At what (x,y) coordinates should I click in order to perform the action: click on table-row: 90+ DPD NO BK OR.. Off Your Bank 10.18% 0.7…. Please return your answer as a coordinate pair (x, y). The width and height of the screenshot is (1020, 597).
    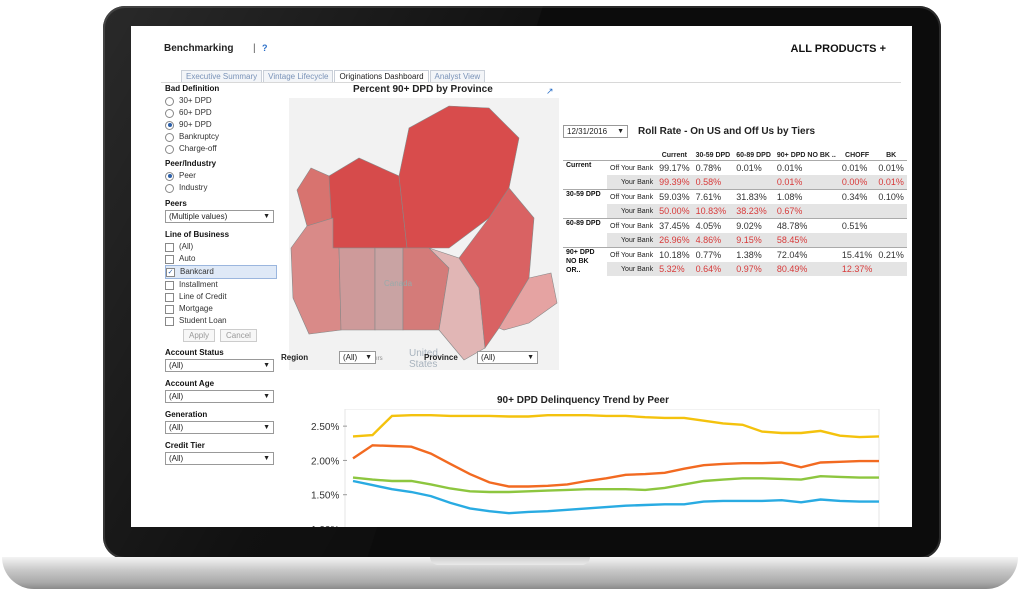
    Looking at the image, I should click on (735, 260).